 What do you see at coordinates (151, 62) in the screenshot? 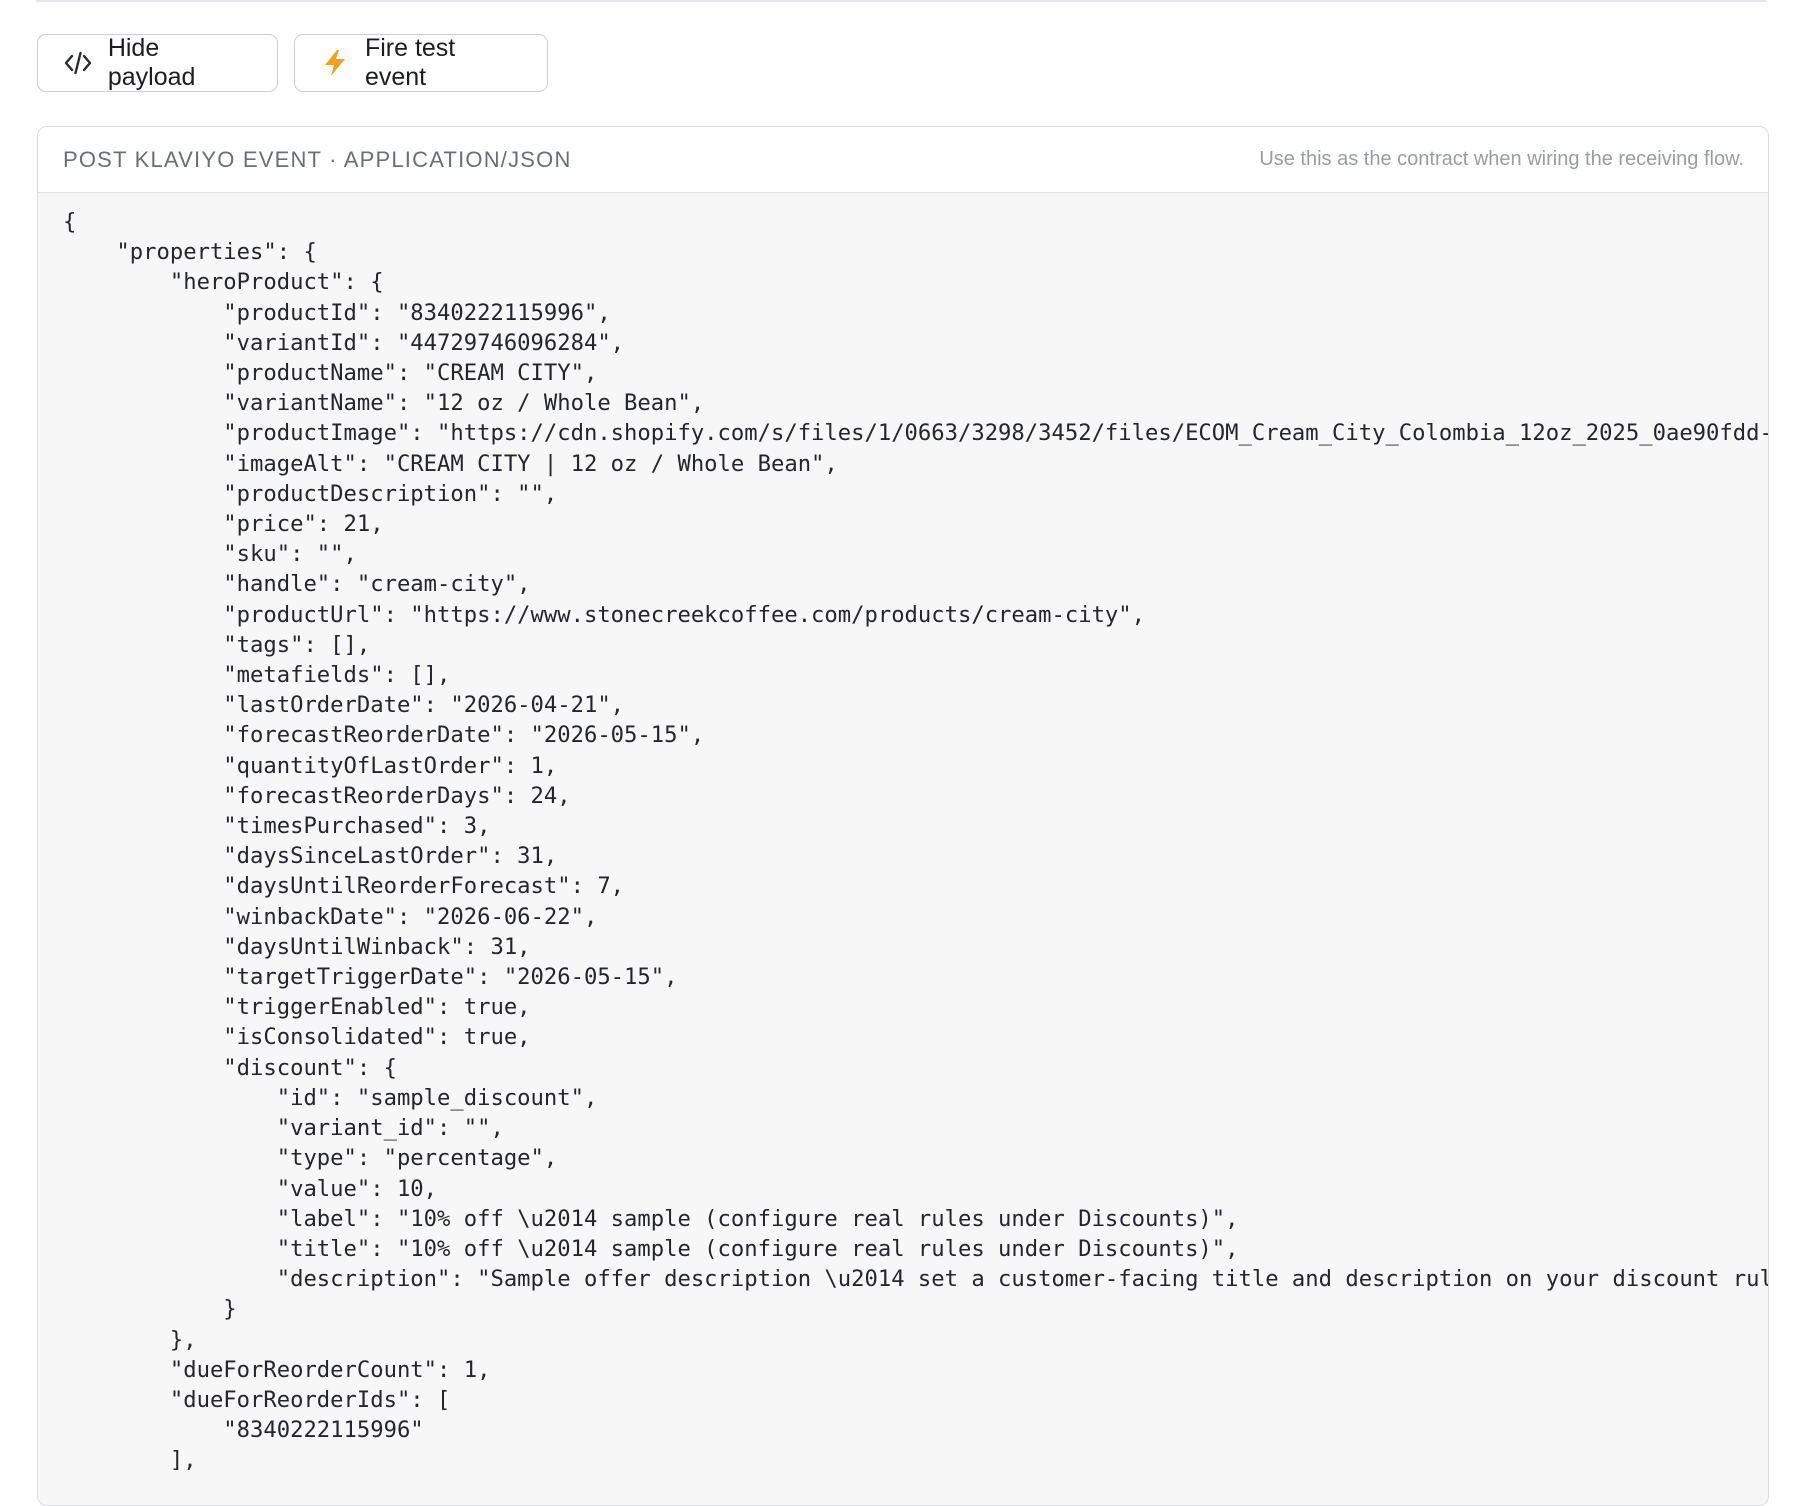
I see `hide-payload-label: Hide payload` at bounding box center [151, 62].